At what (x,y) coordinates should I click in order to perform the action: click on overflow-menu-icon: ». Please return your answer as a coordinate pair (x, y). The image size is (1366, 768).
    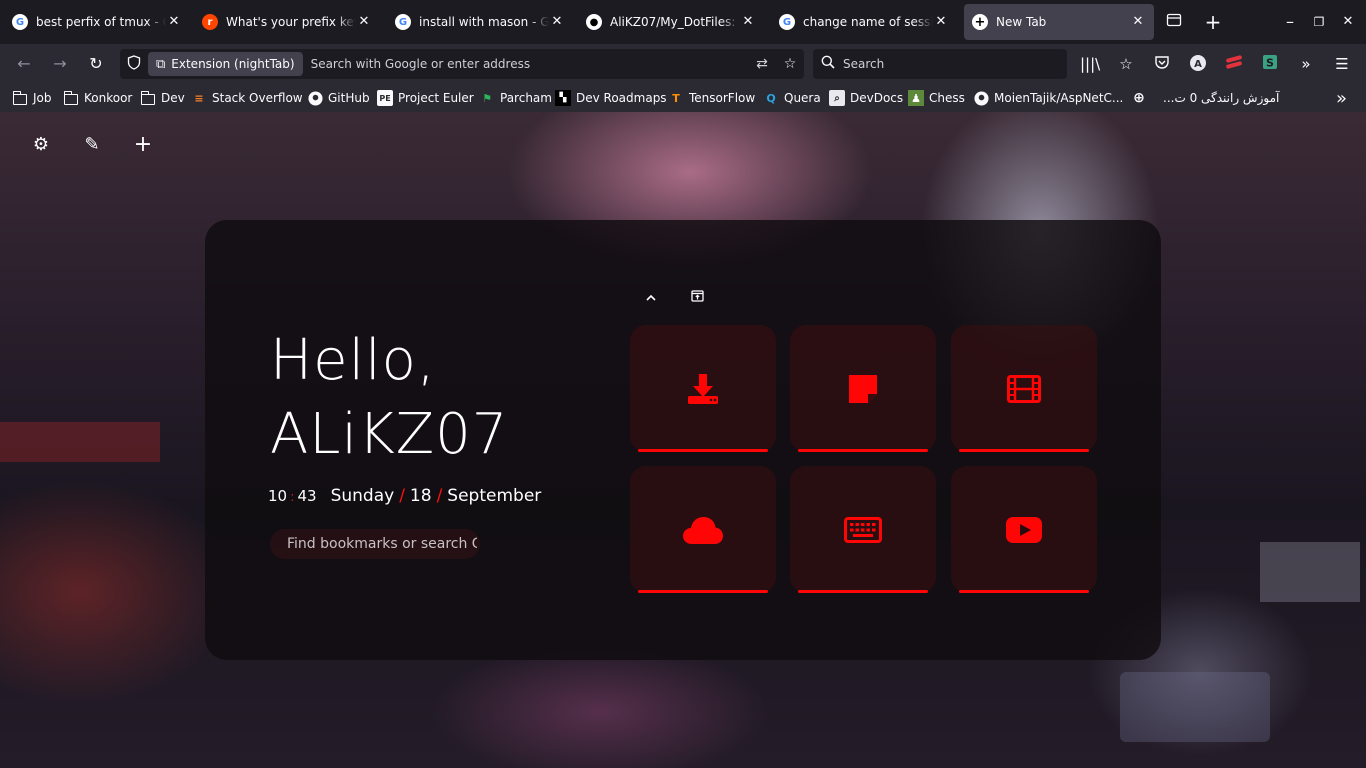
    Looking at the image, I should click on (1306, 64).